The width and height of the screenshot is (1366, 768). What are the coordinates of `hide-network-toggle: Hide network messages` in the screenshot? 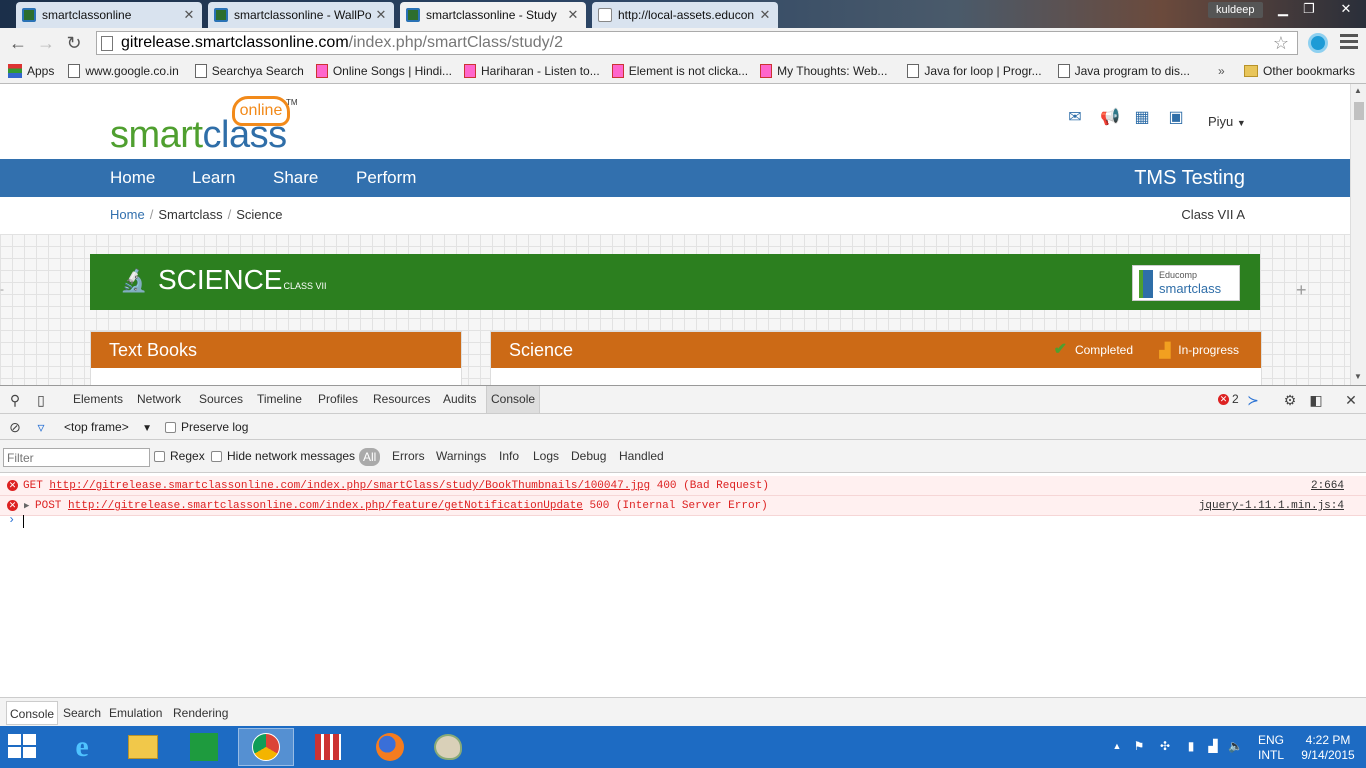 It's located at (283, 456).